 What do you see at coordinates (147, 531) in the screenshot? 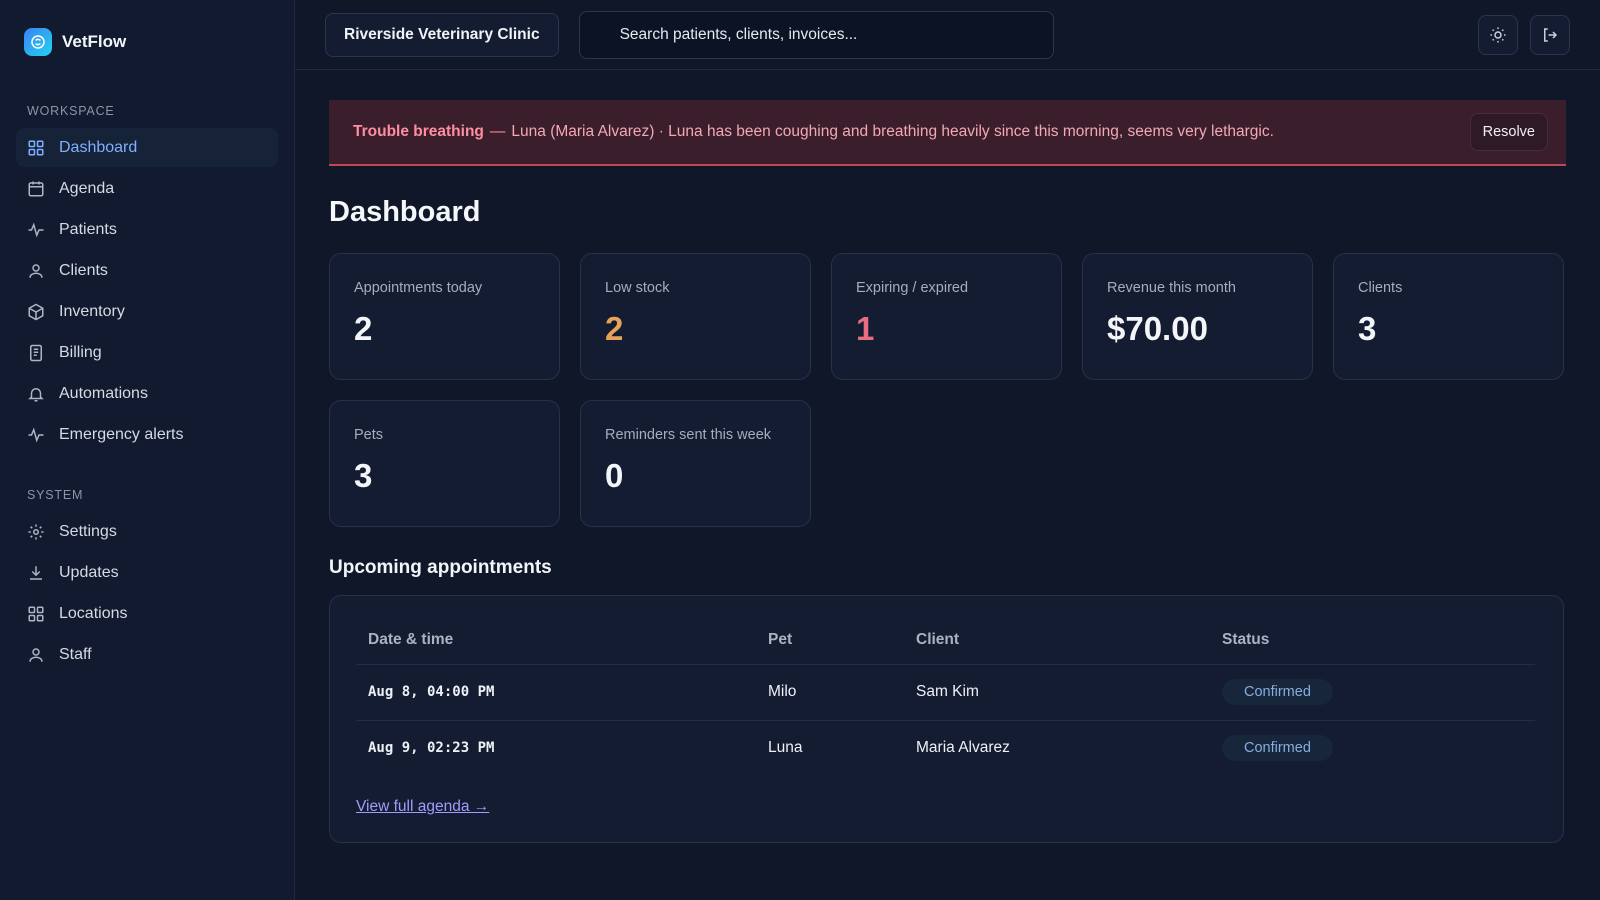
I see `sidebar-item-settings: Settings` at bounding box center [147, 531].